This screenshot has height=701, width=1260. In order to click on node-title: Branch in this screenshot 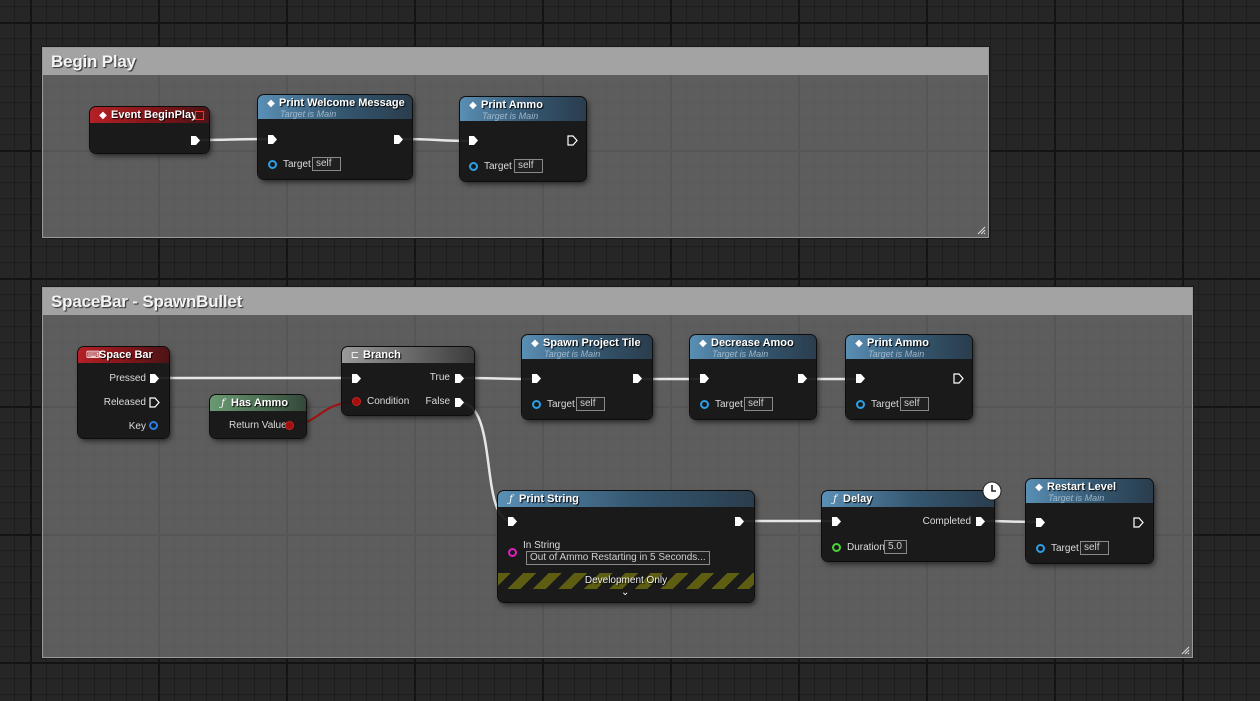, I will do `click(382, 355)`.